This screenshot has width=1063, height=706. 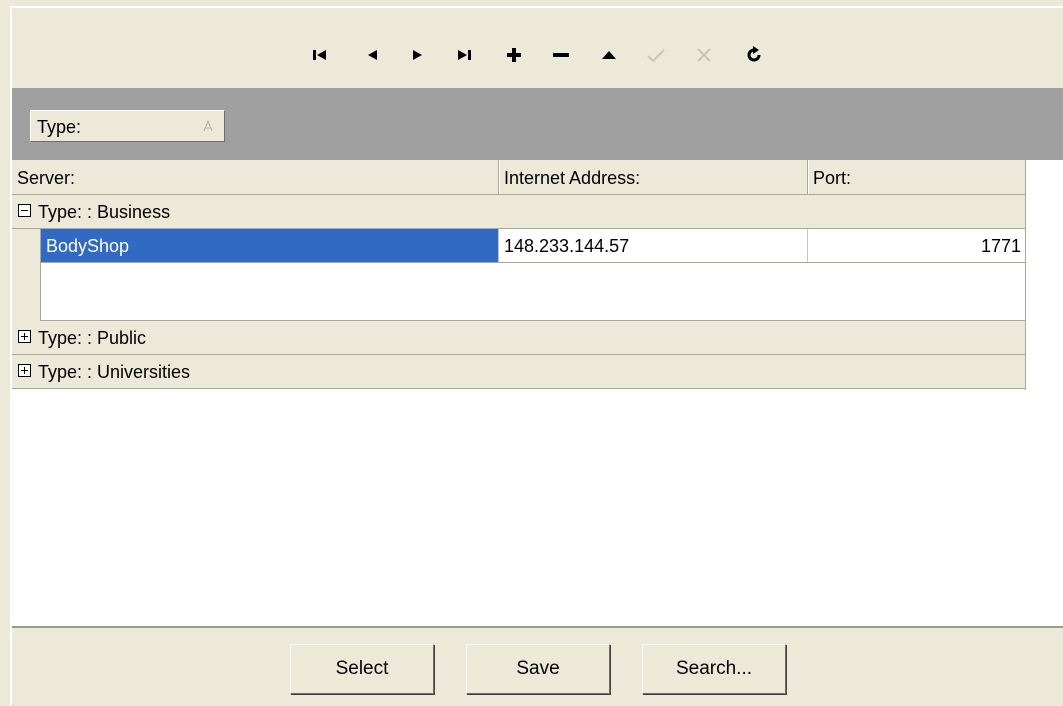 I want to click on last-record-button, so click(x=464, y=55).